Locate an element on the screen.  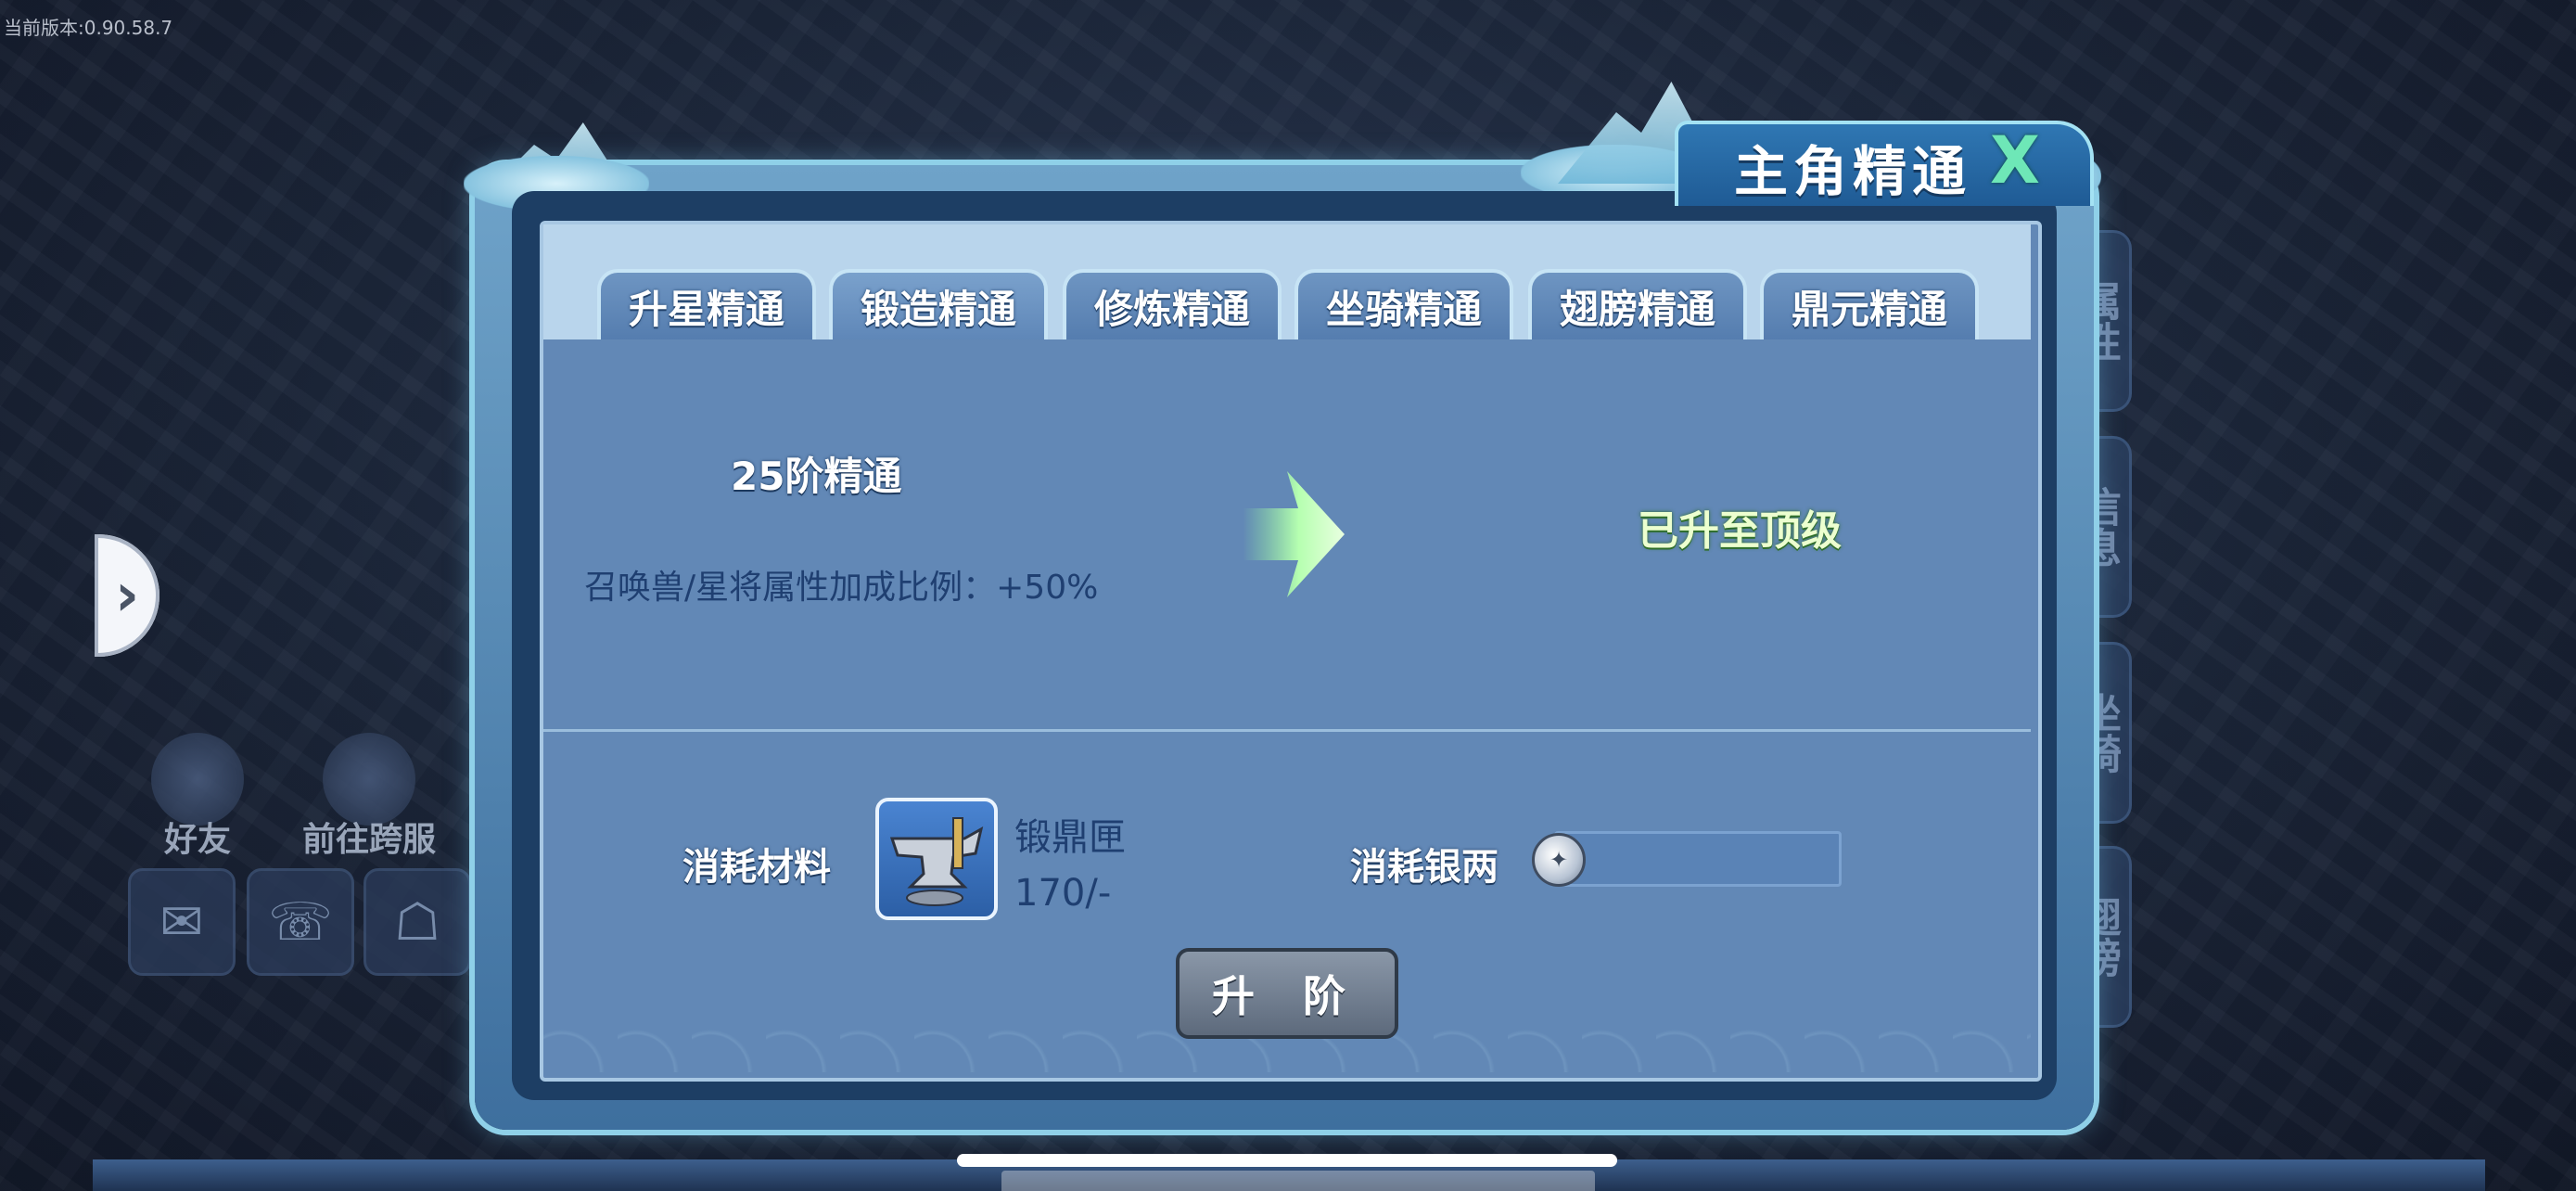
tab-label: 翅膀精通 is located at coordinates (1637, 309).